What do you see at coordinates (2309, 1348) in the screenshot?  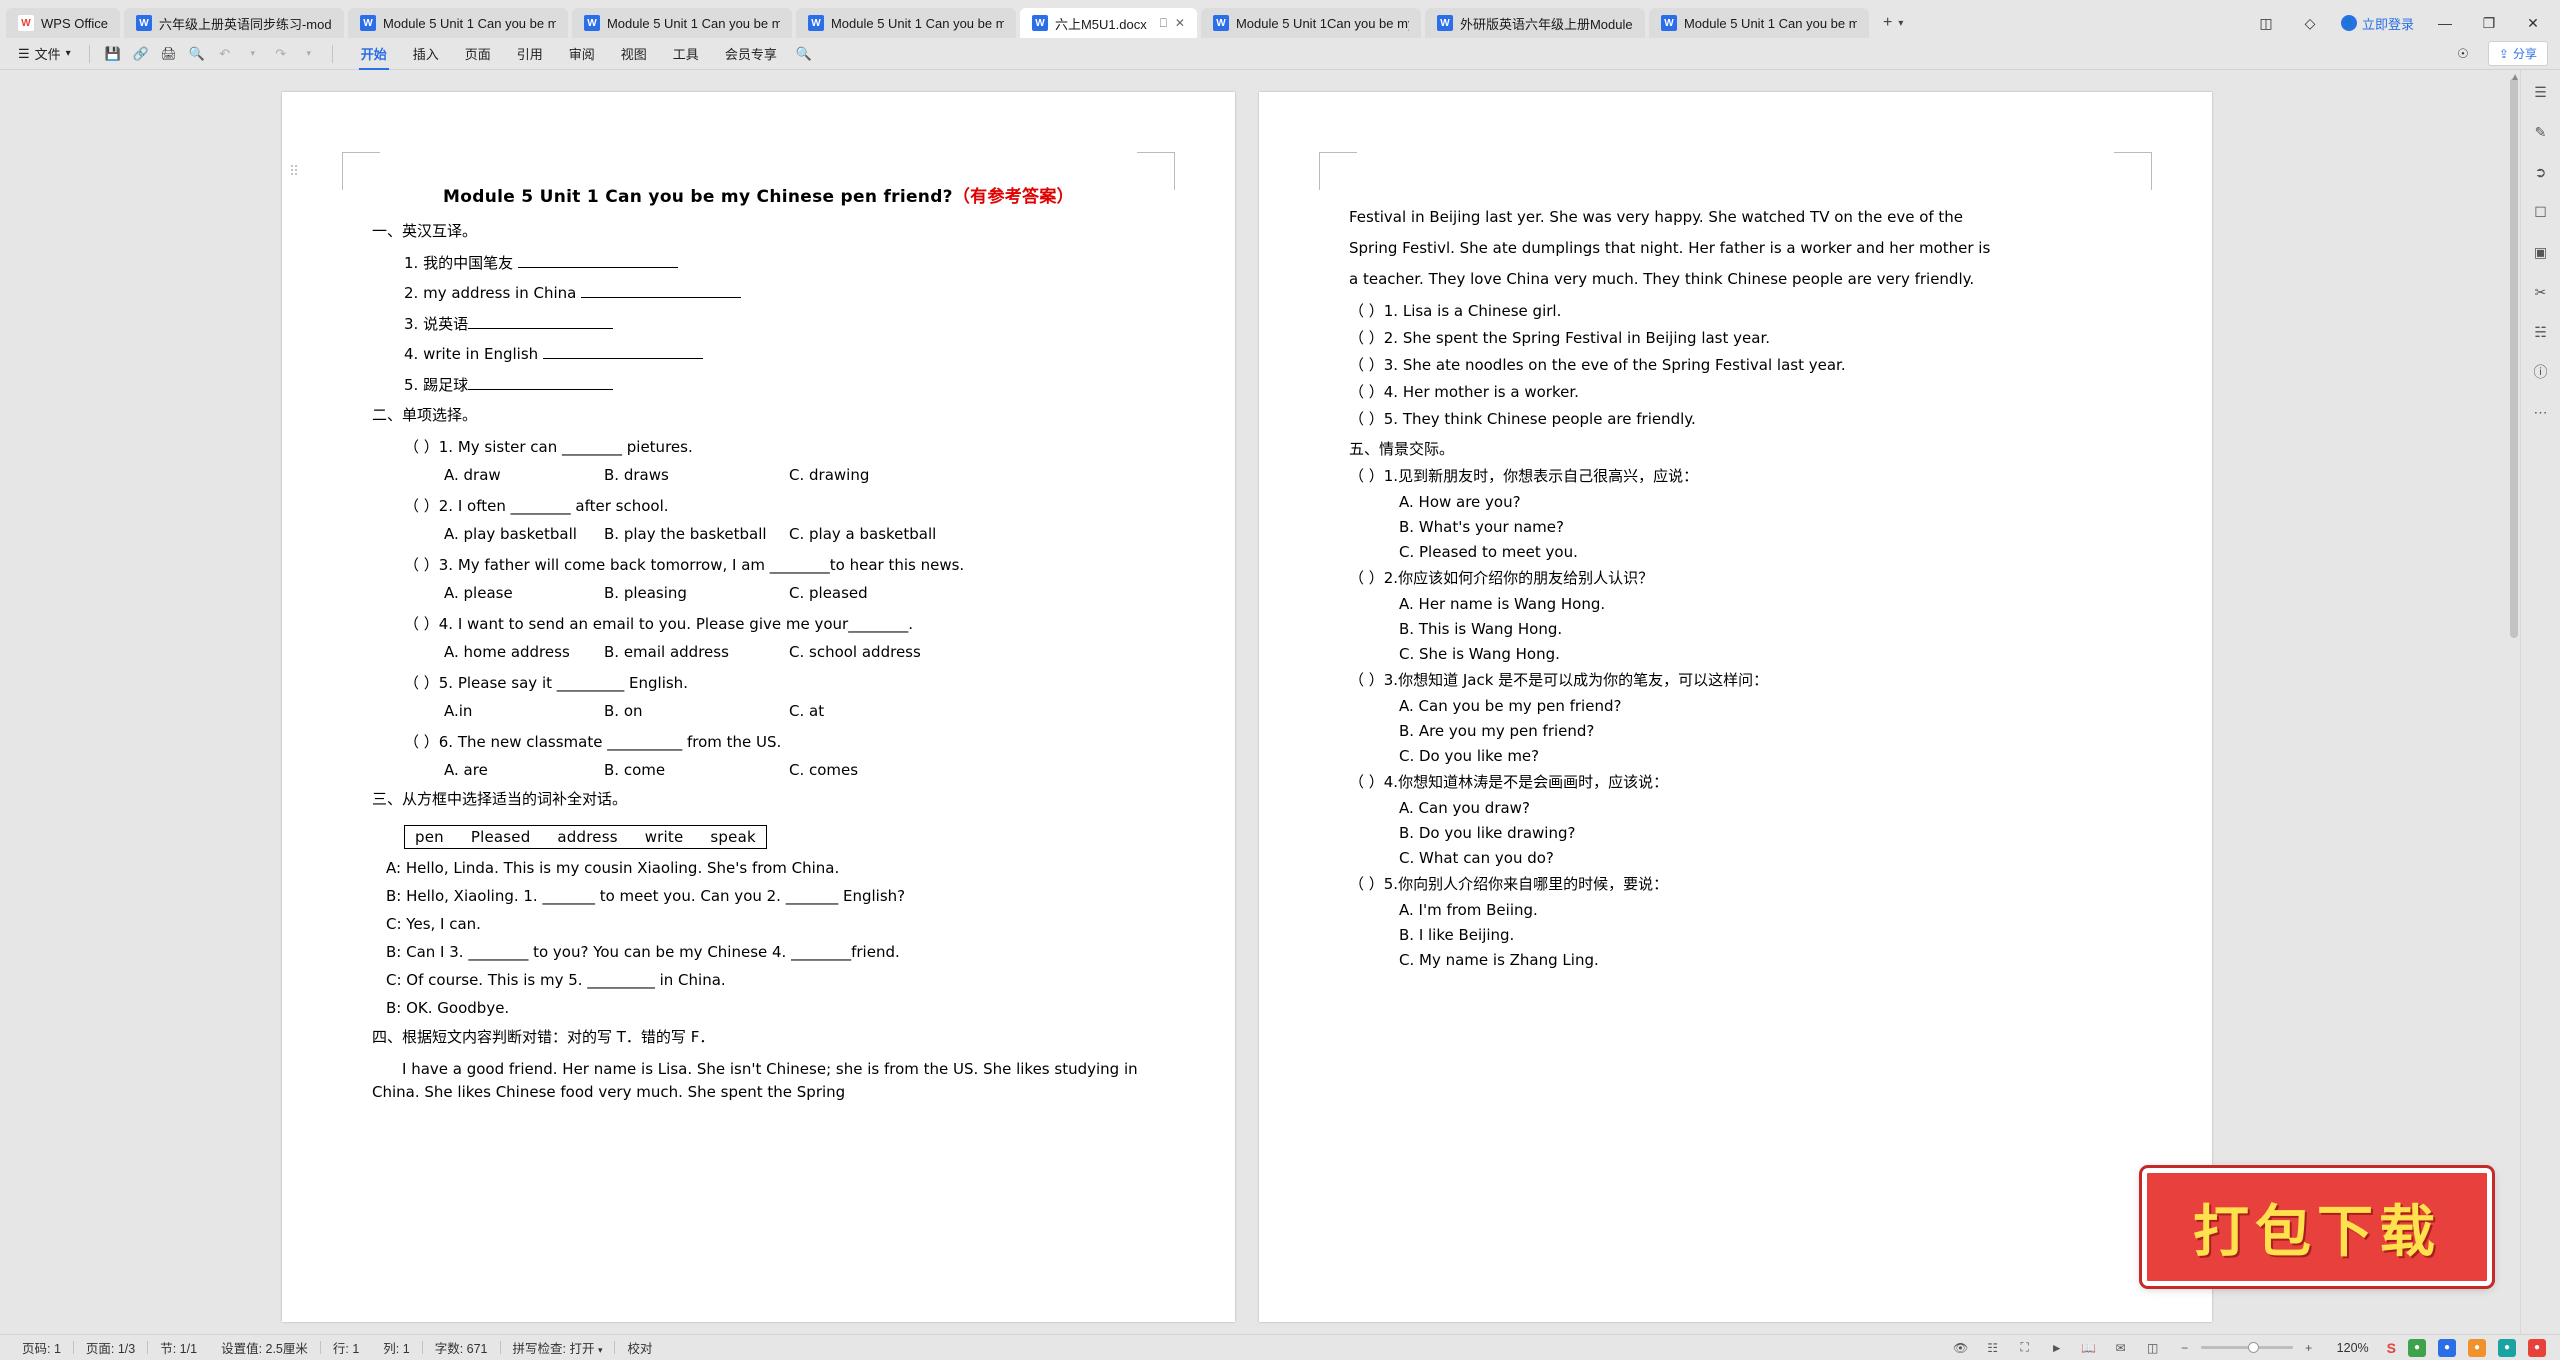 I see `zoom-in-button: +` at bounding box center [2309, 1348].